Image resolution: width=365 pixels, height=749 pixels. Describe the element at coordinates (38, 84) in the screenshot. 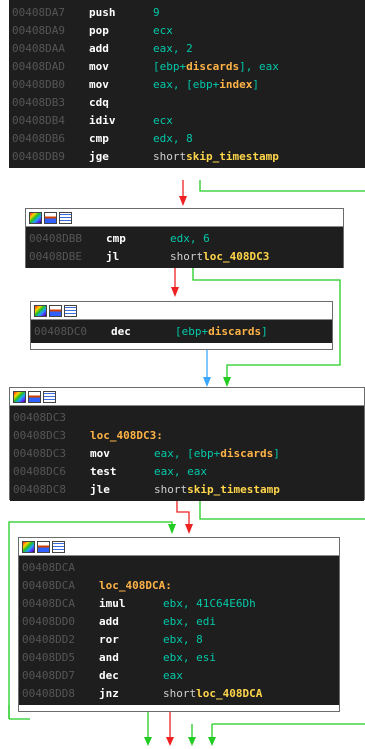

I see `address: 00408DB0` at that location.